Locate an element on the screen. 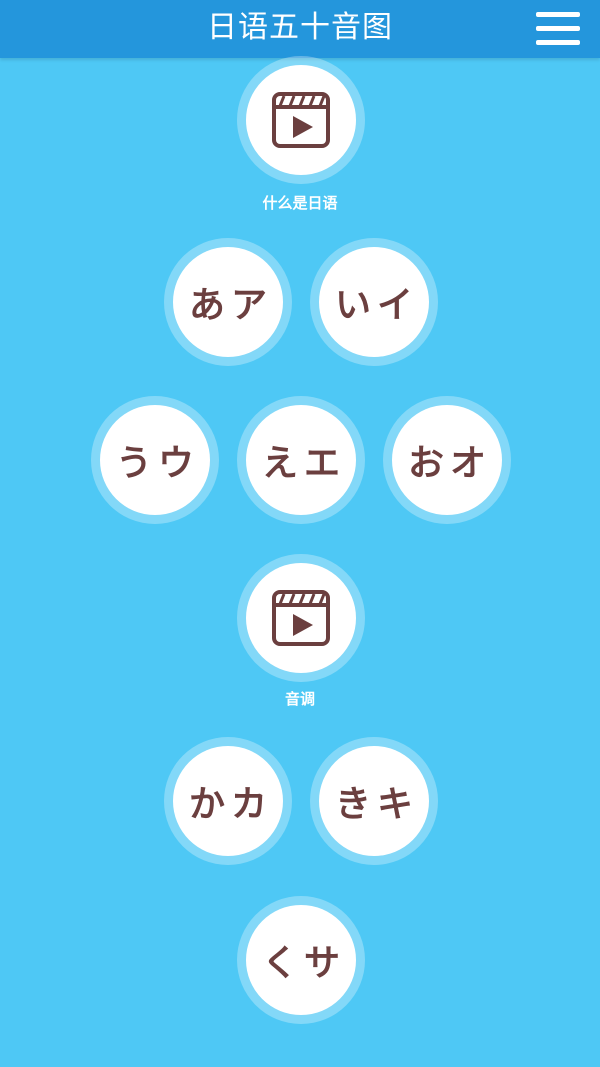 This screenshot has height=1067, width=600. kana-ki-text: きキ is located at coordinates (374, 801).